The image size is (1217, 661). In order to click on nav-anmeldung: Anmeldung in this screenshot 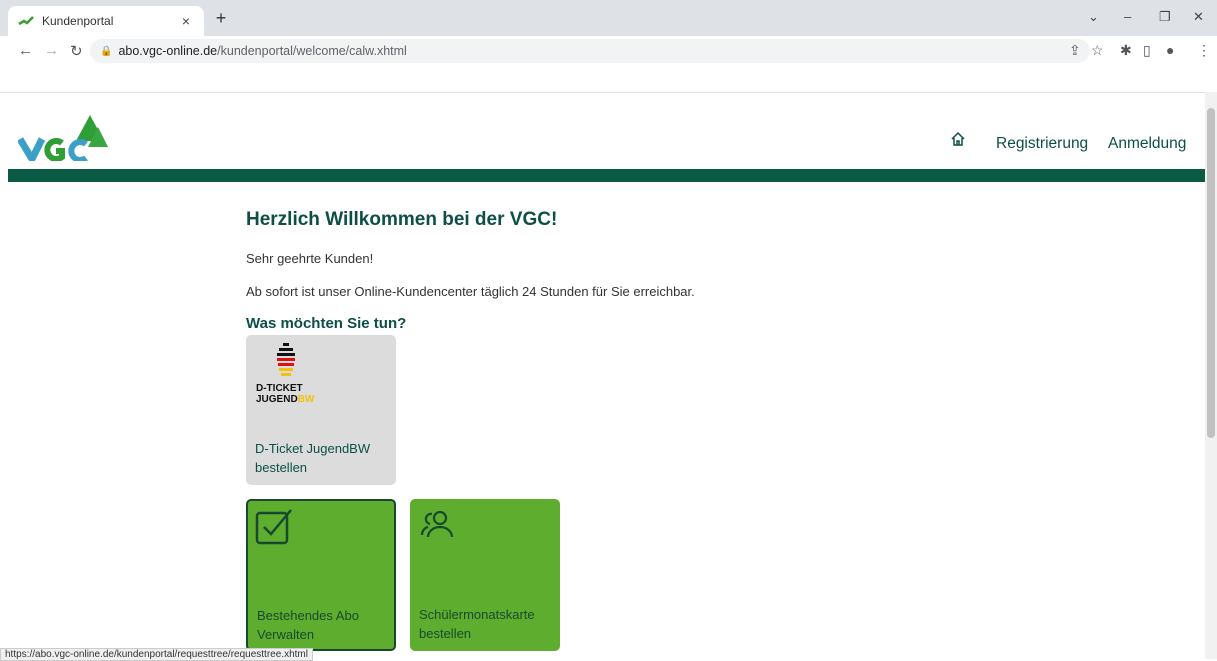, I will do `click(1147, 144)`.